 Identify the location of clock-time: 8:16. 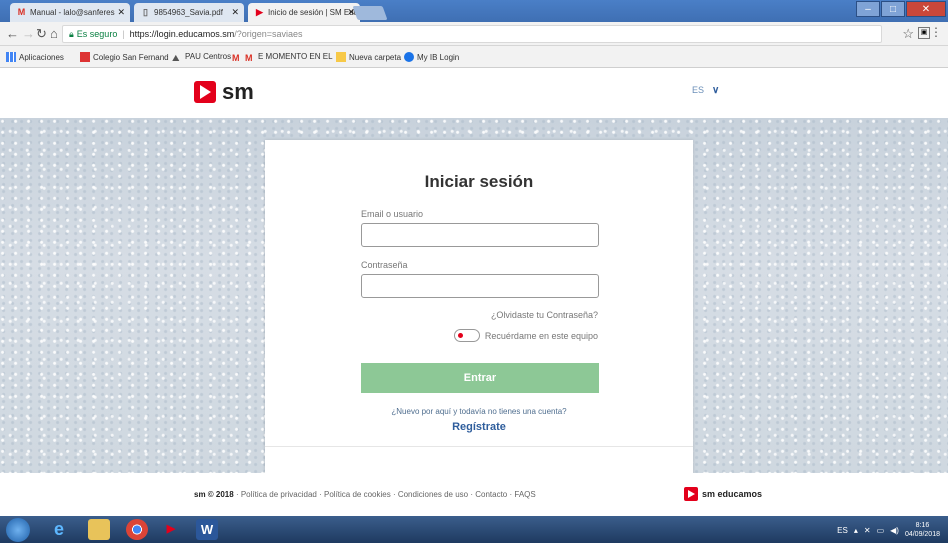
(922, 525).